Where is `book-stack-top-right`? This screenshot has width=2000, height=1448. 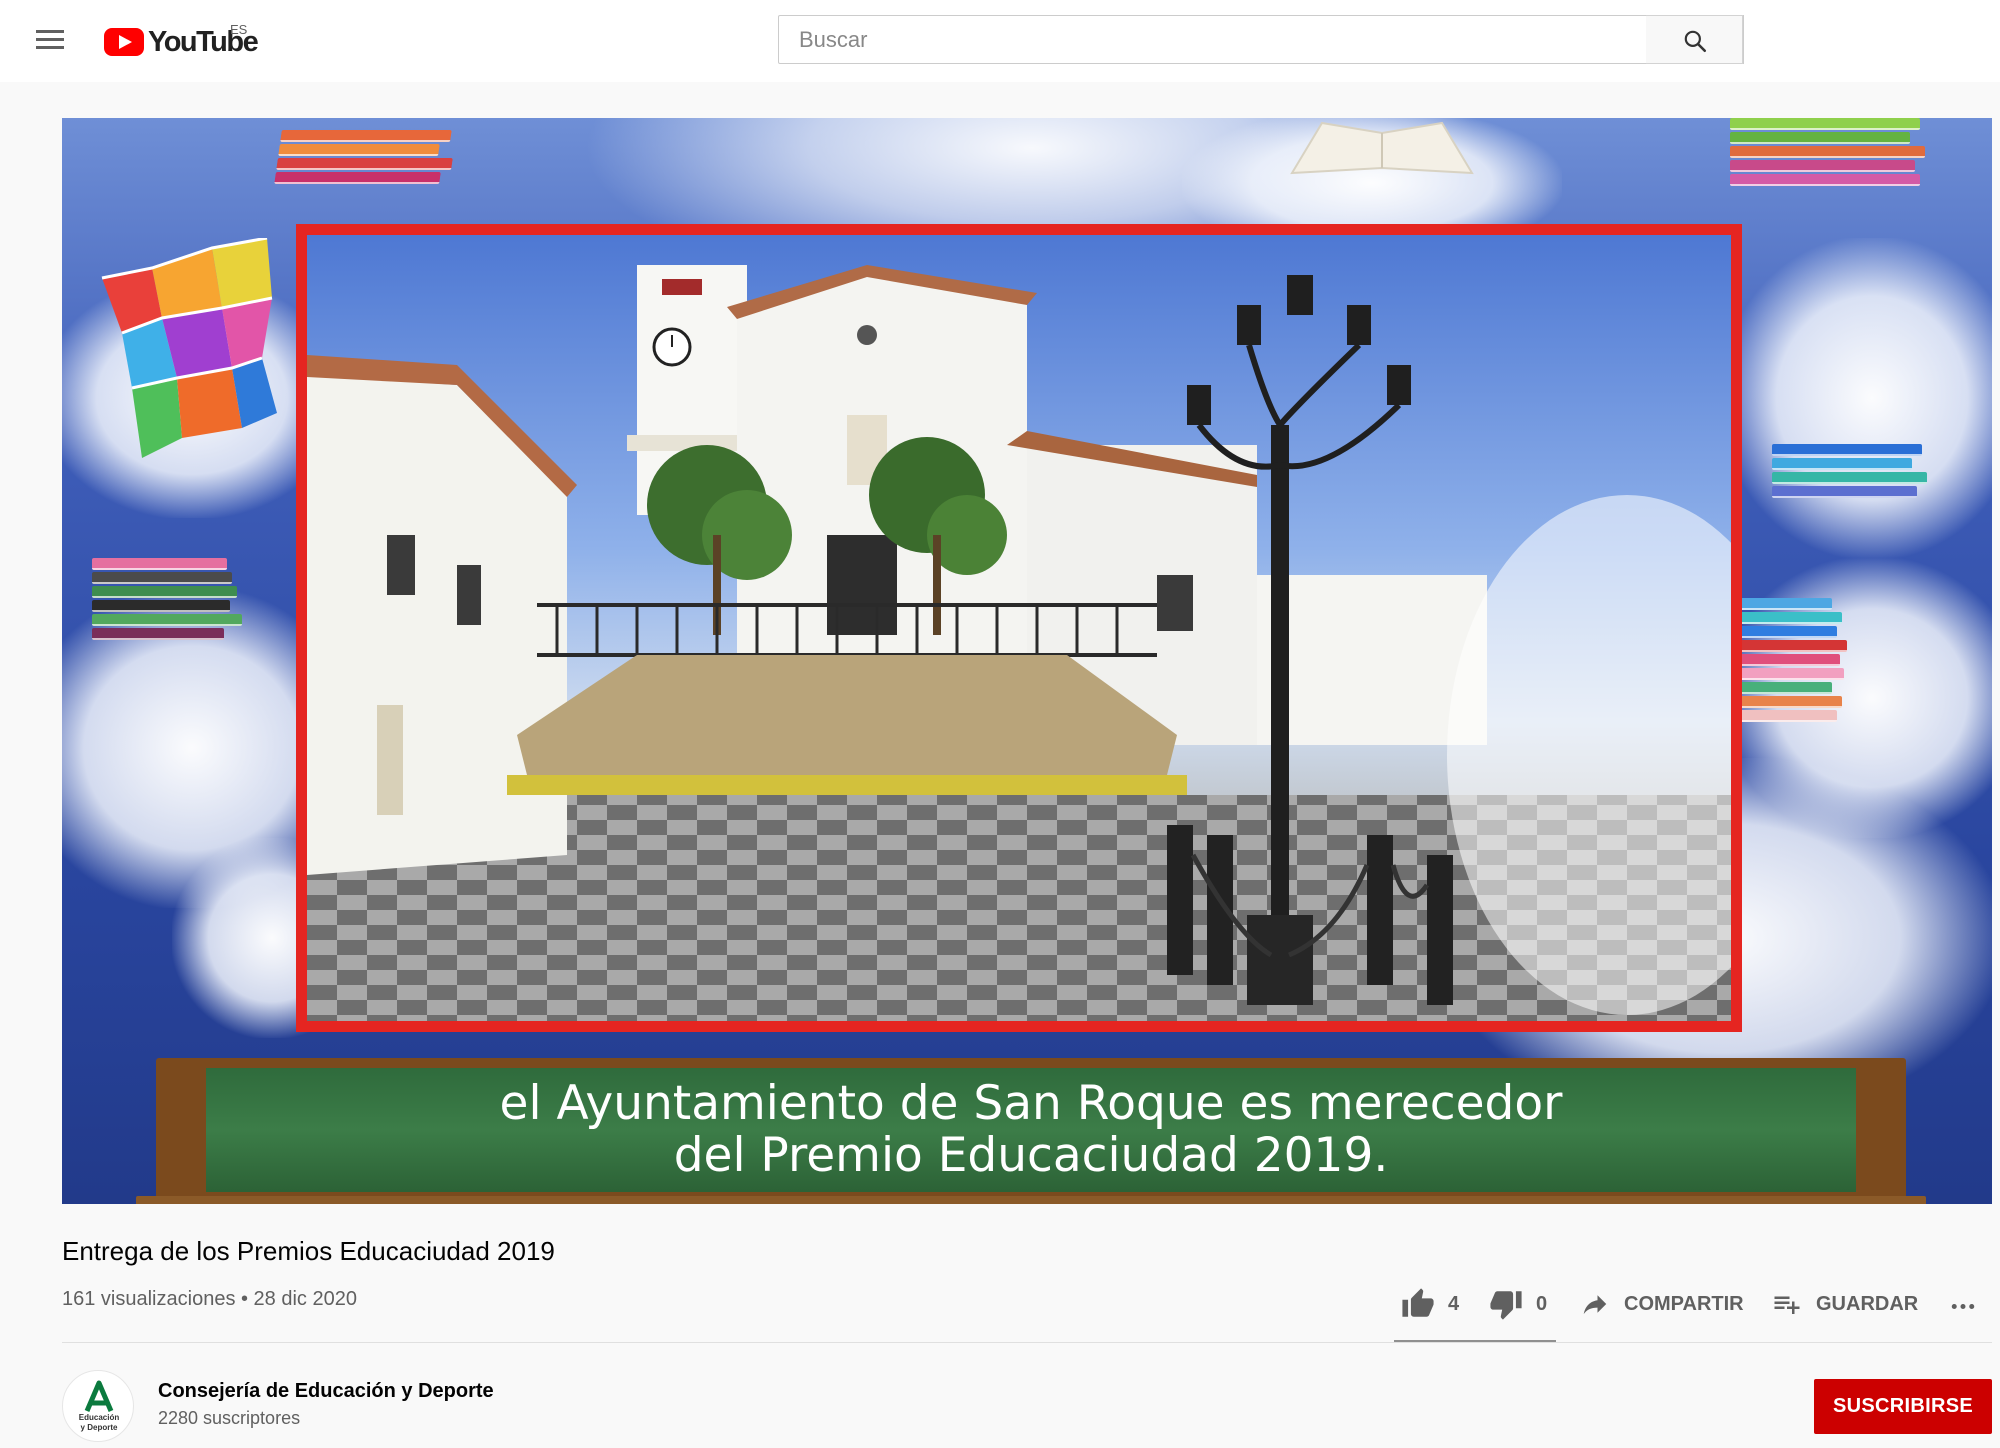
book-stack-top-right is located at coordinates (1830, 152).